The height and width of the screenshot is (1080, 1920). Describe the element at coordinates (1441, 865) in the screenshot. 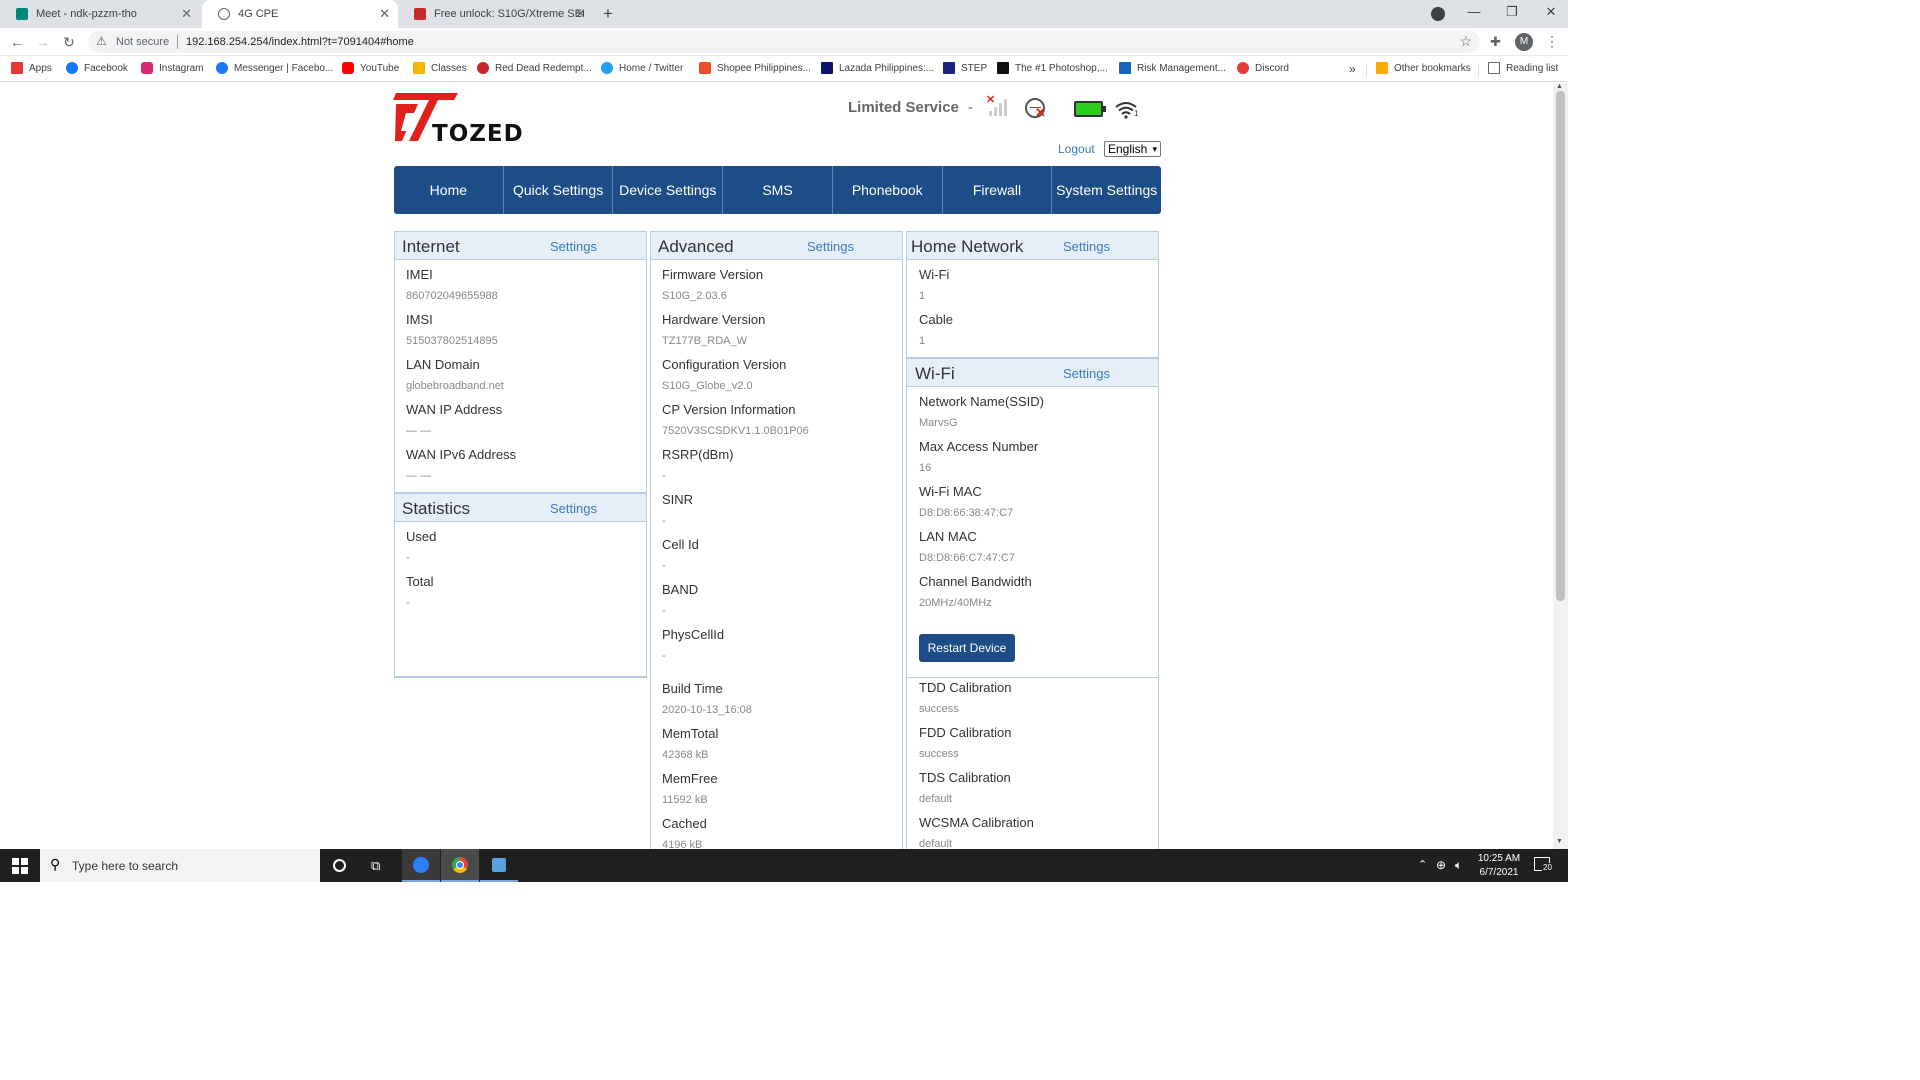

I see `network-icon: ⊕` at that location.